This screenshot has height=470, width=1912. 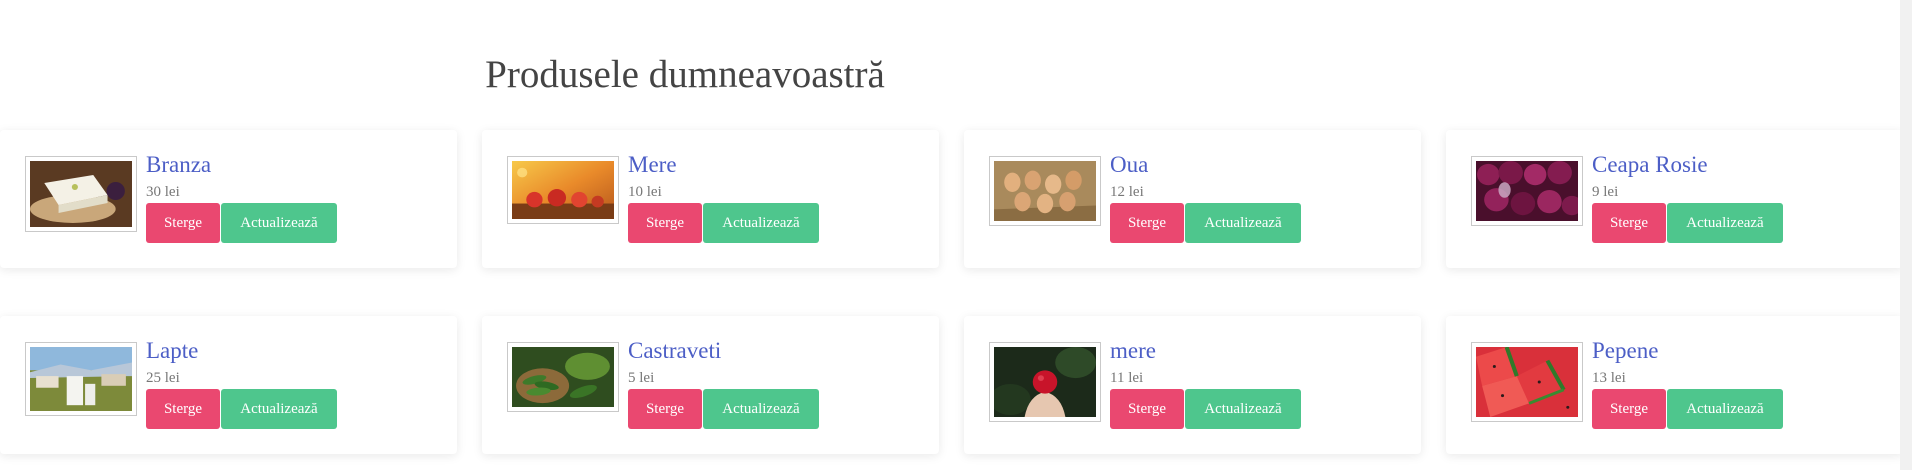 I want to click on product-image-cheese, so click(x=81, y=194).